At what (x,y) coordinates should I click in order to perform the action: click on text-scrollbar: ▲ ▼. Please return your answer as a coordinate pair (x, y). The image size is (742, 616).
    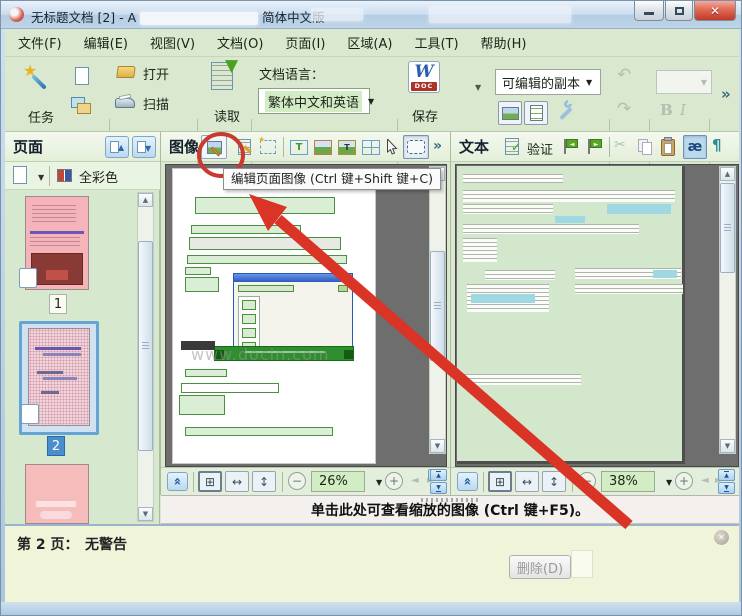
    Looking at the image, I should click on (727, 310).